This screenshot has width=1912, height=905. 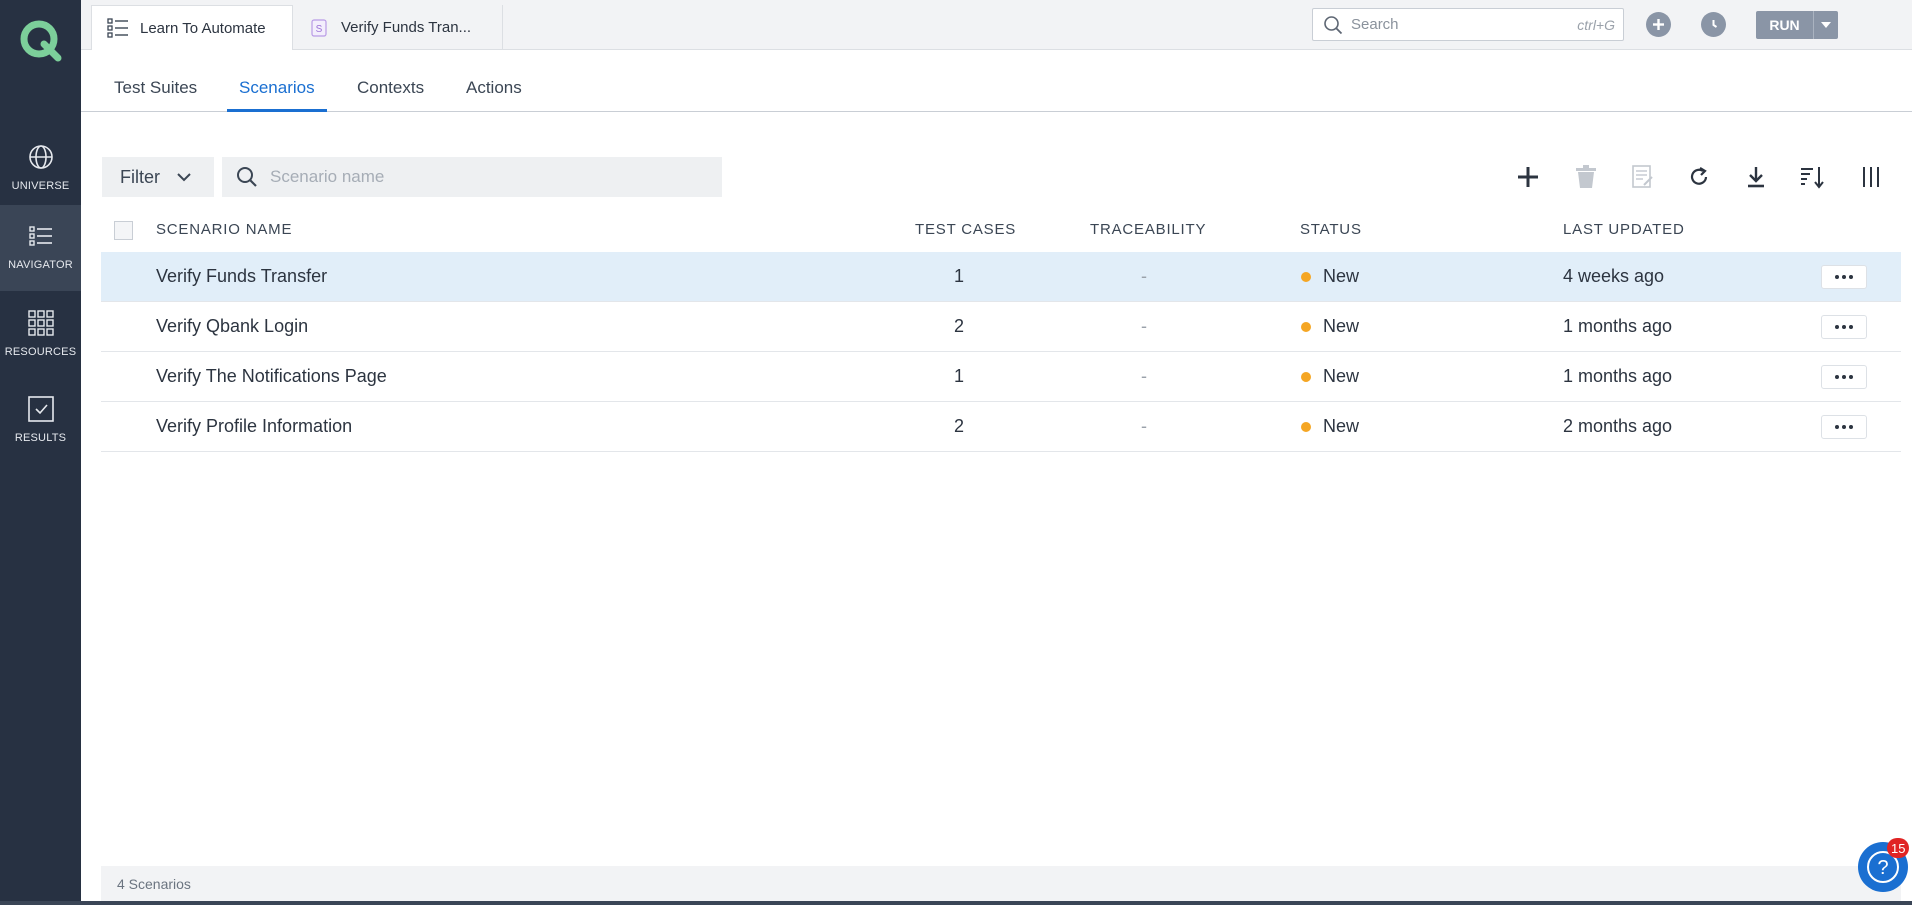 I want to click on last-updated: 2 months ago, so click(x=1618, y=426).